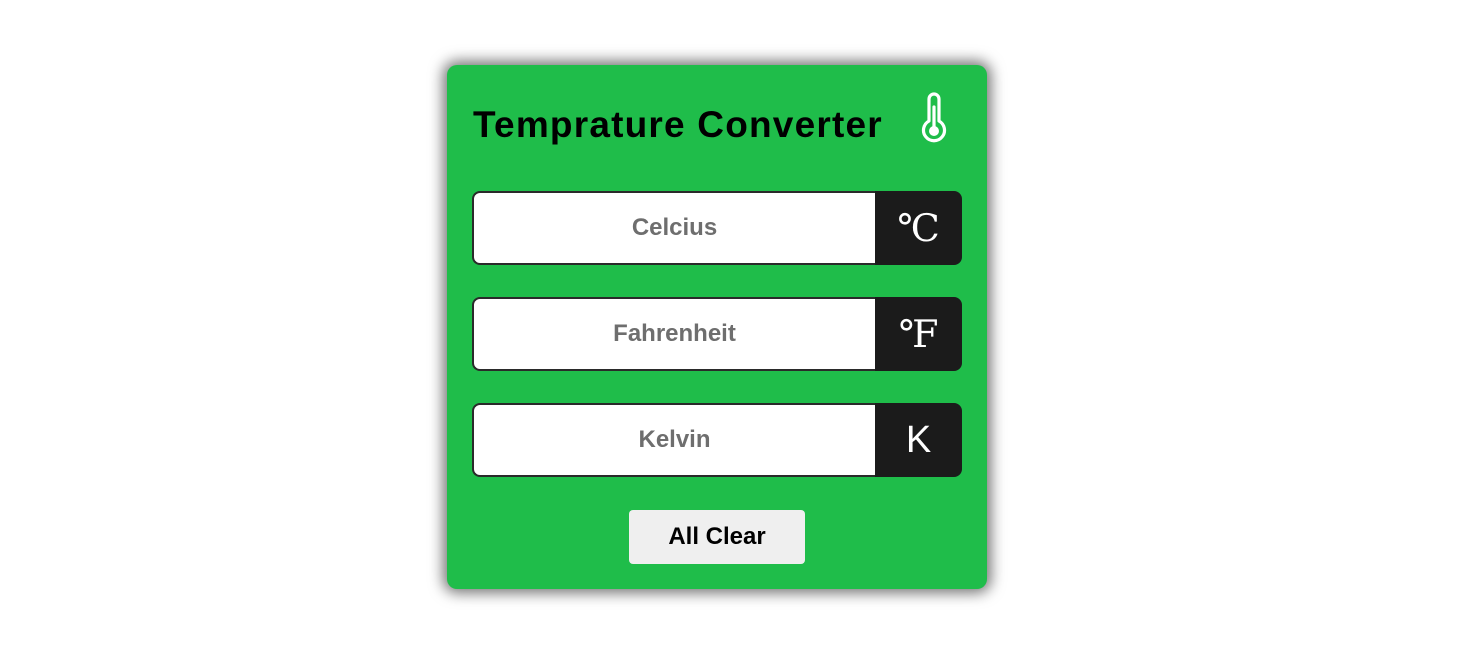  I want to click on all-clear-button: All Clear, so click(717, 537).